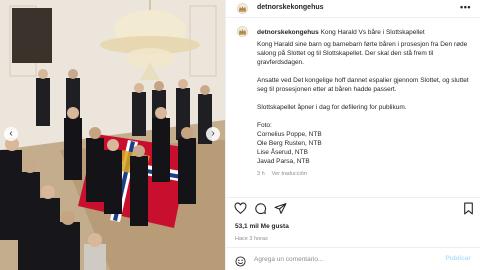 This screenshot has width=480, height=270. I want to click on credit-line: Lise Åserud, NTB, so click(282, 152).